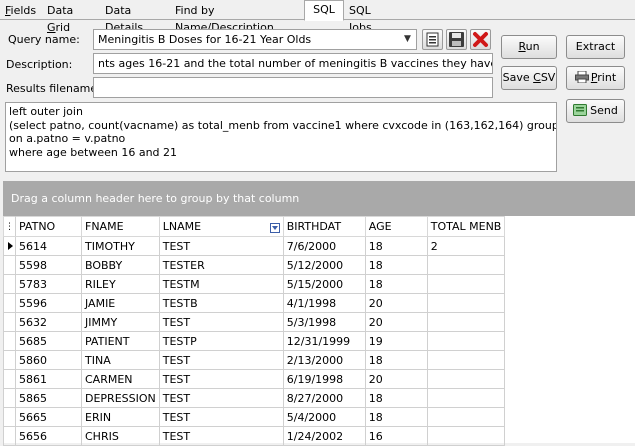 This screenshot has height=446, width=635. What do you see at coordinates (48, 284) in the screenshot?
I see `table-cell: 5783` at bounding box center [48, 284].